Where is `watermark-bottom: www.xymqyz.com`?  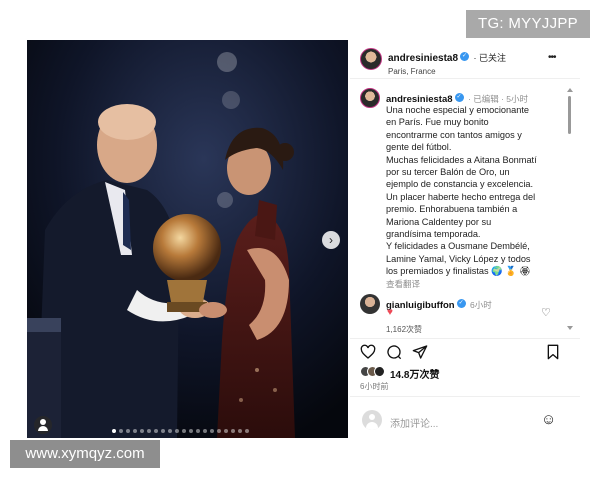
watermark-bottom: www.xymqyz.com is located at coordinates (85, 454).